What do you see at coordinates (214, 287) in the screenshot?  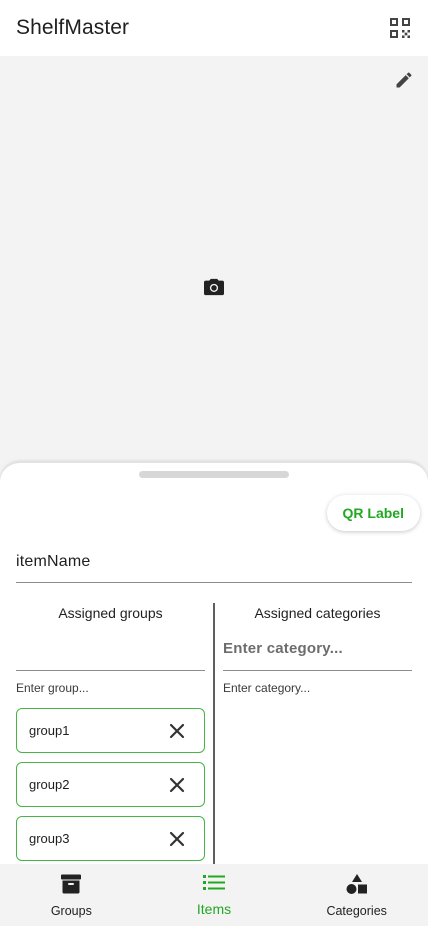 I see `camera-icon` at bounding box center [214, 287].